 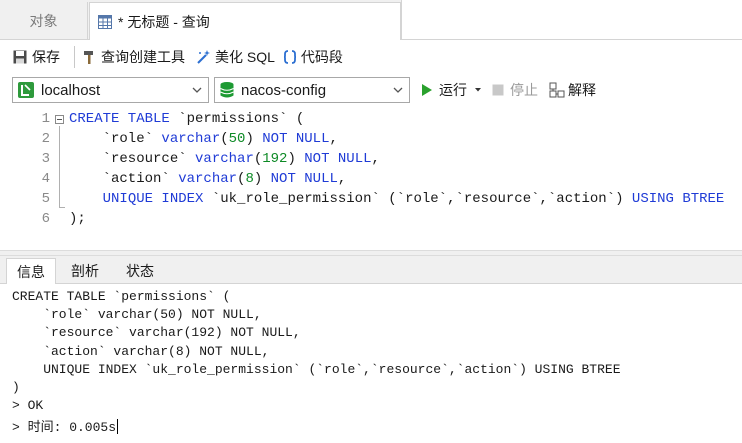 I want to click on tab-message: 信息, so click(x=31, y=271).